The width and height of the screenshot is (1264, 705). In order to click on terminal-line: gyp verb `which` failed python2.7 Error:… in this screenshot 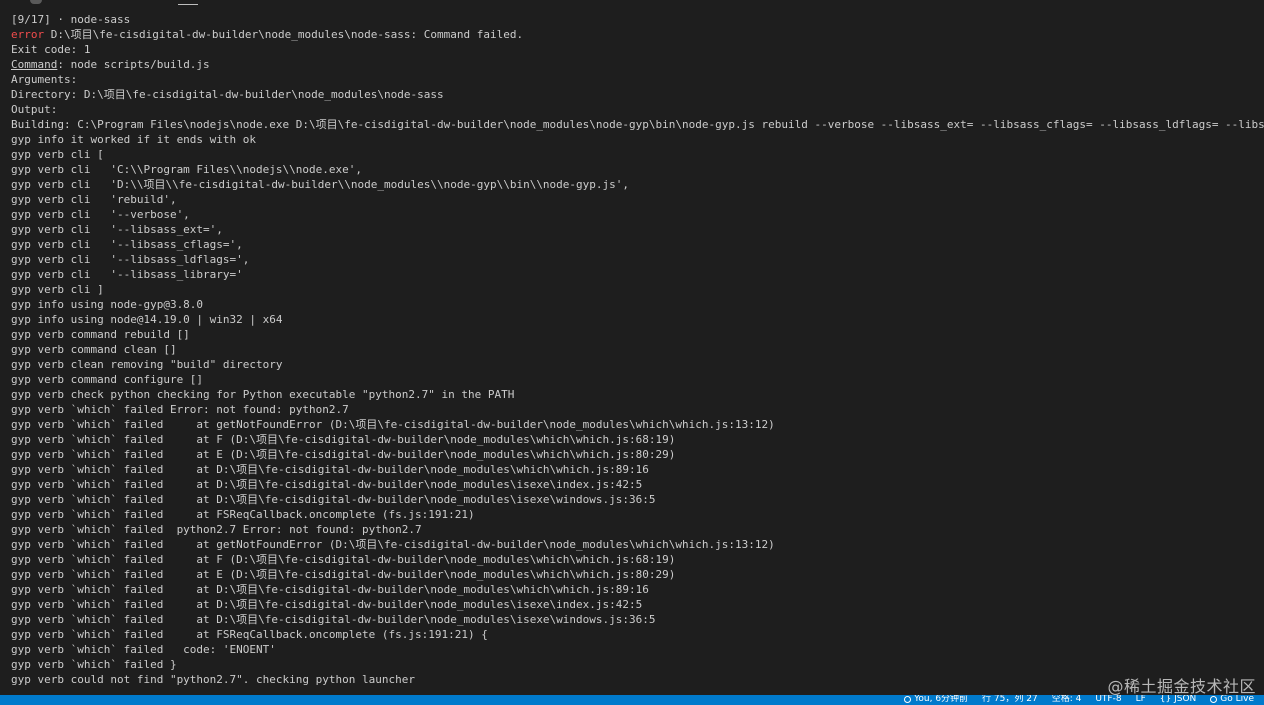, I will do `click(637, 529)`.